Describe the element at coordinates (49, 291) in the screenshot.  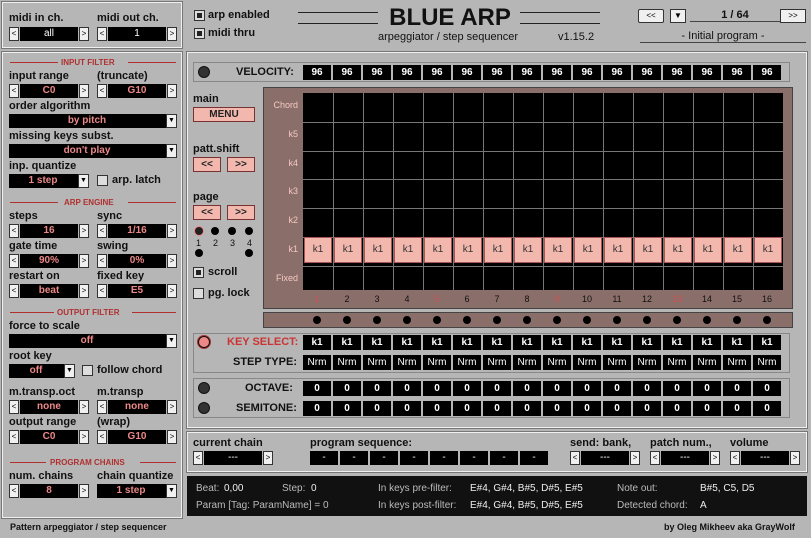
I see `restart-control: < beat >` at that location.